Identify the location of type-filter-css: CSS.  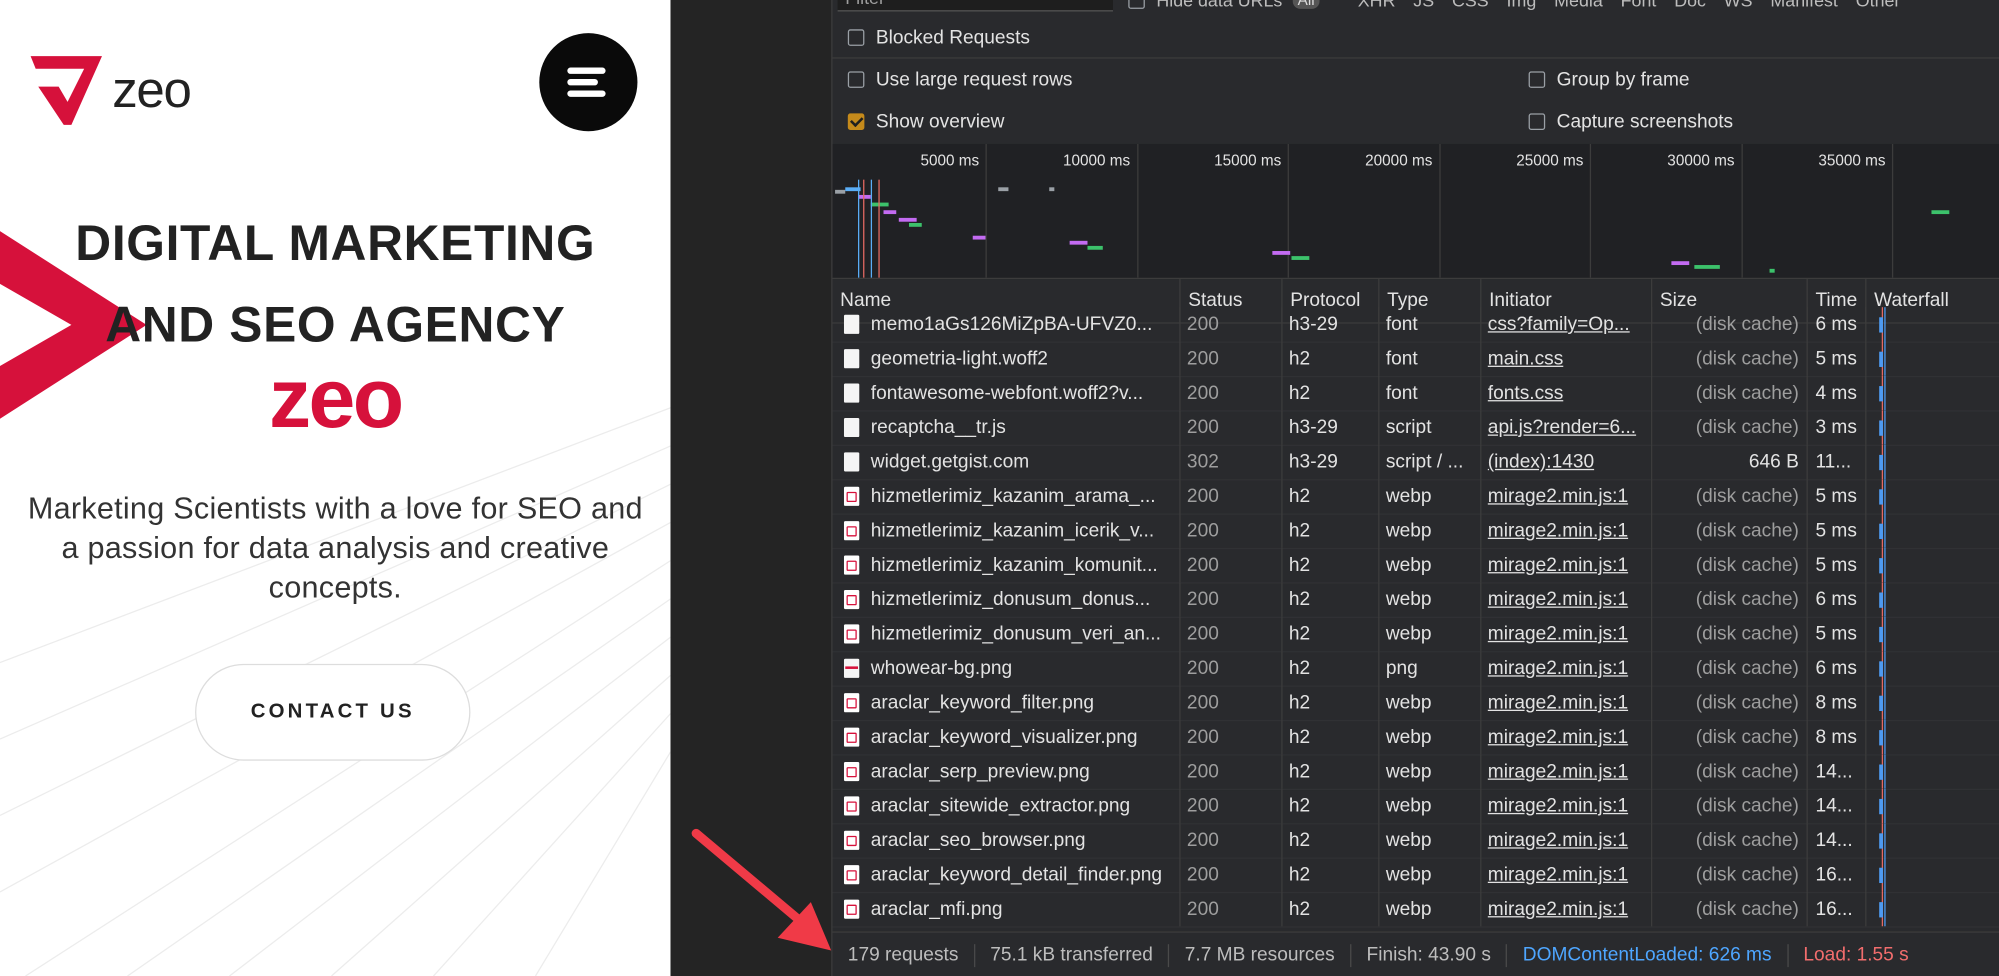
(1470, 5).